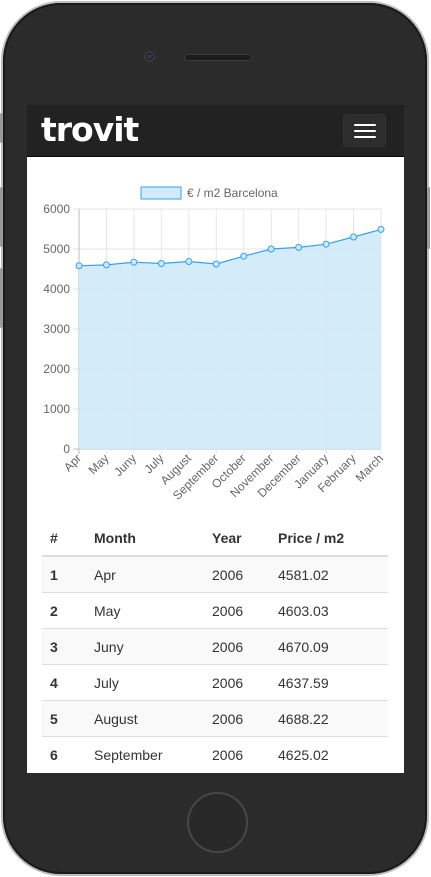 This screenshot has height=877, width=431. Describe the element at coordinates (145, 646) in the screenshot. I see `row-month: Juny` at that location.